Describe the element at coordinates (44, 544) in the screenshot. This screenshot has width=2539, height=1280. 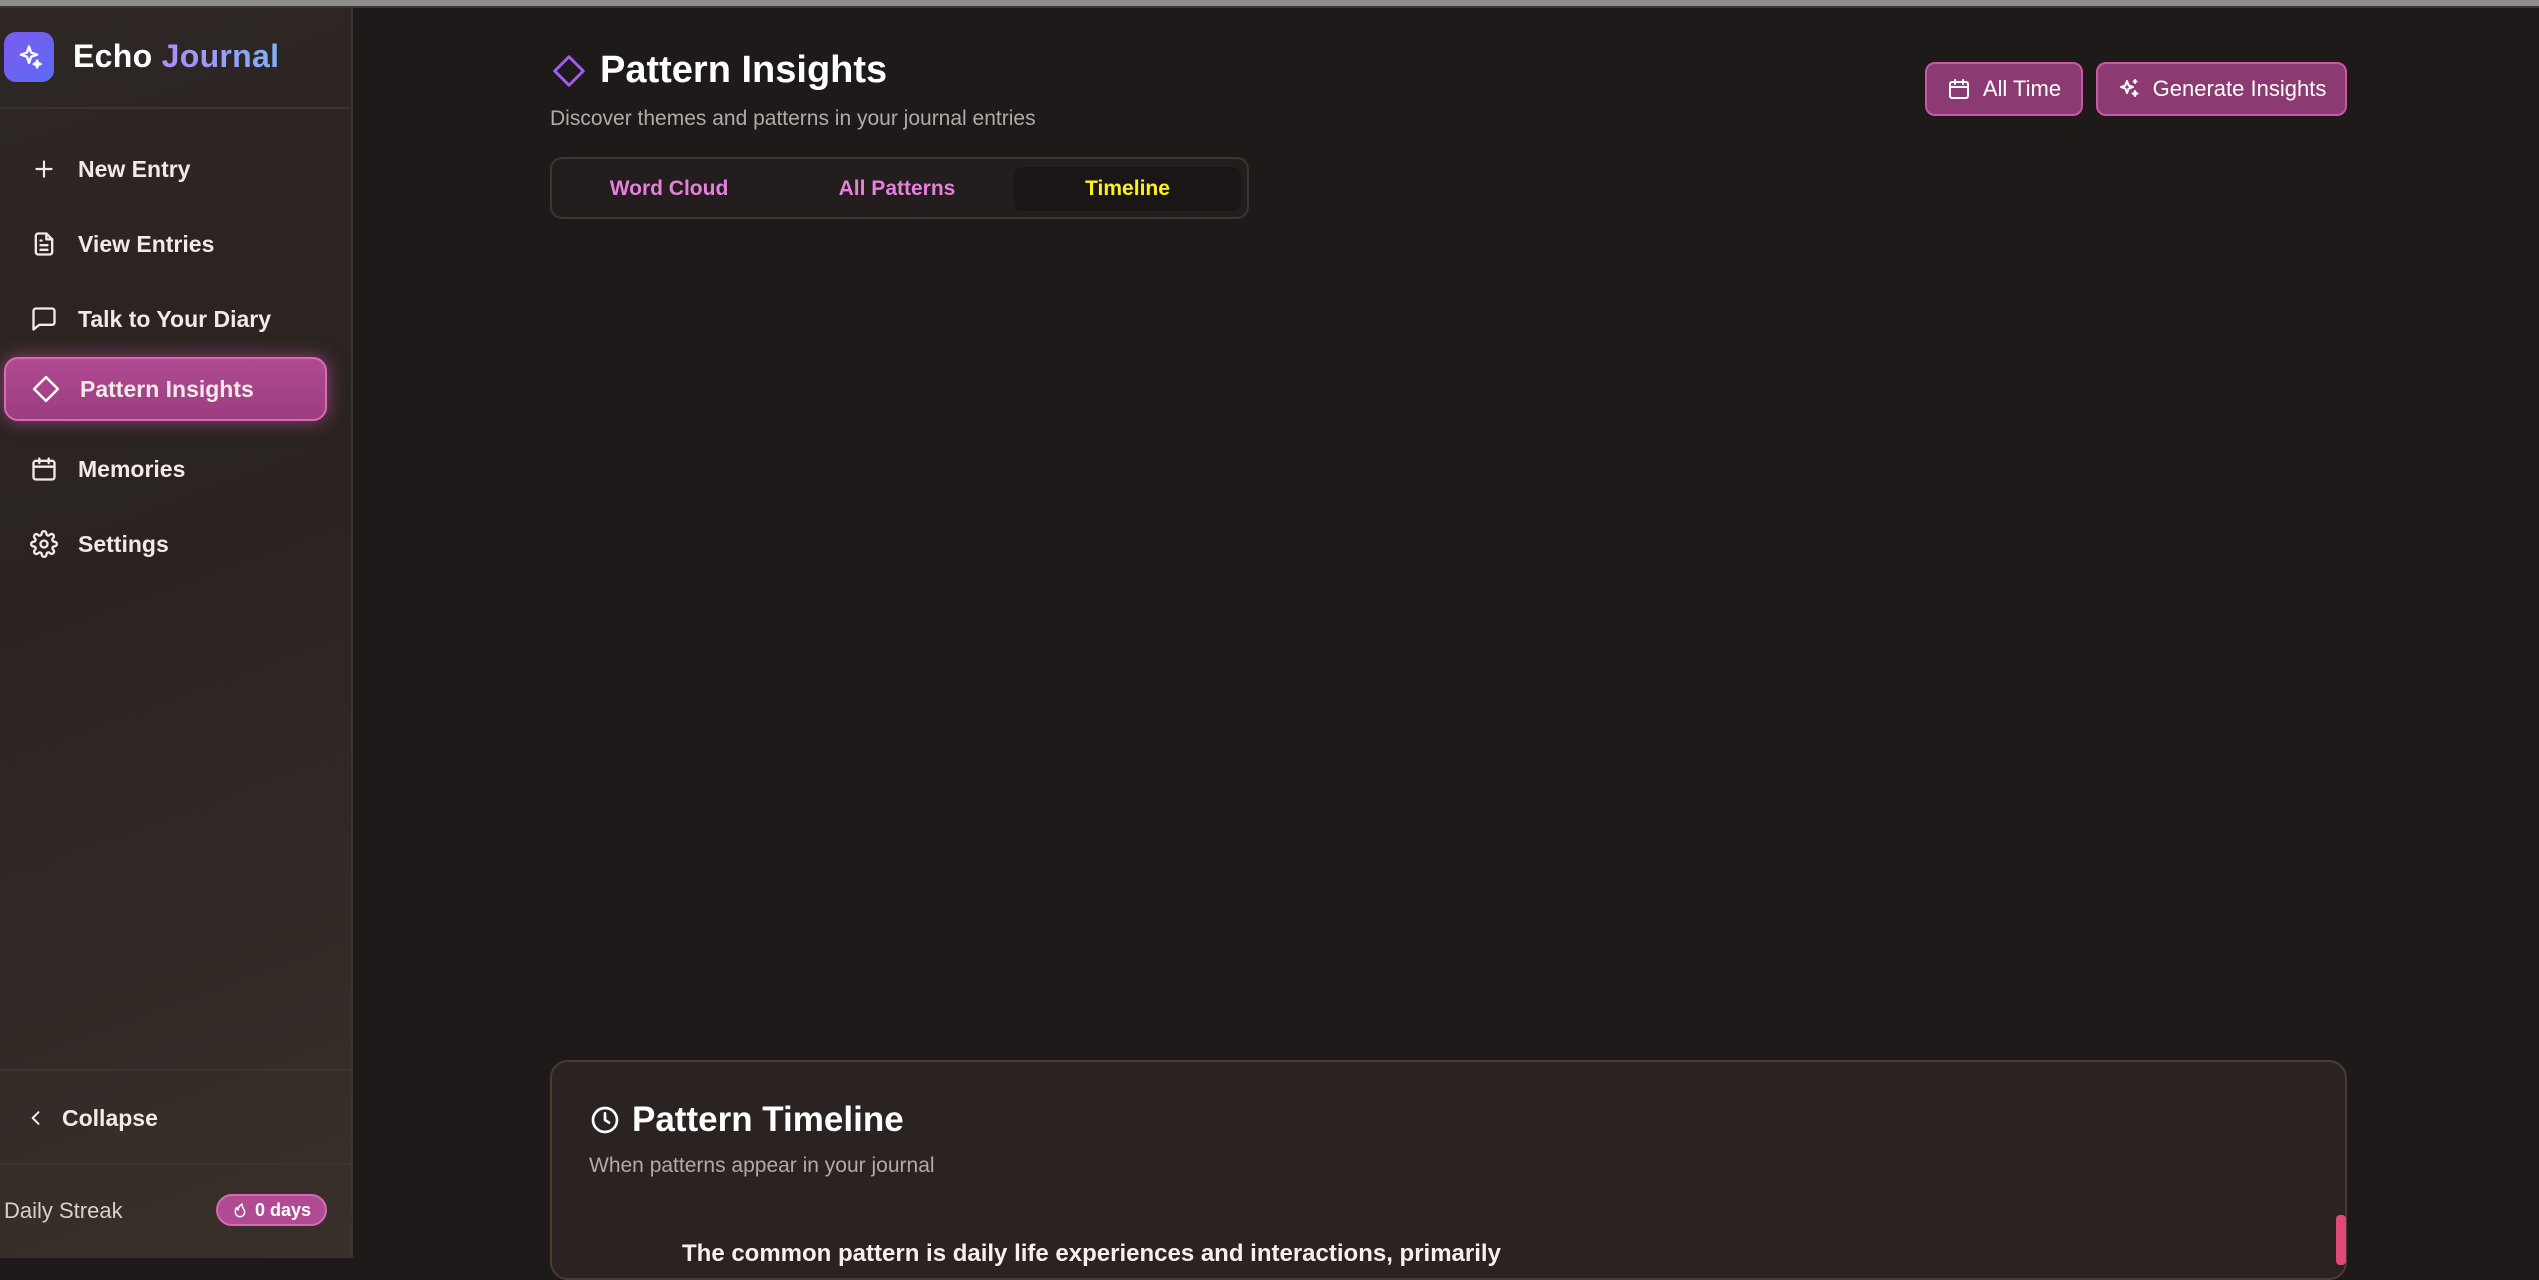
I see `gear-icon` at that location.